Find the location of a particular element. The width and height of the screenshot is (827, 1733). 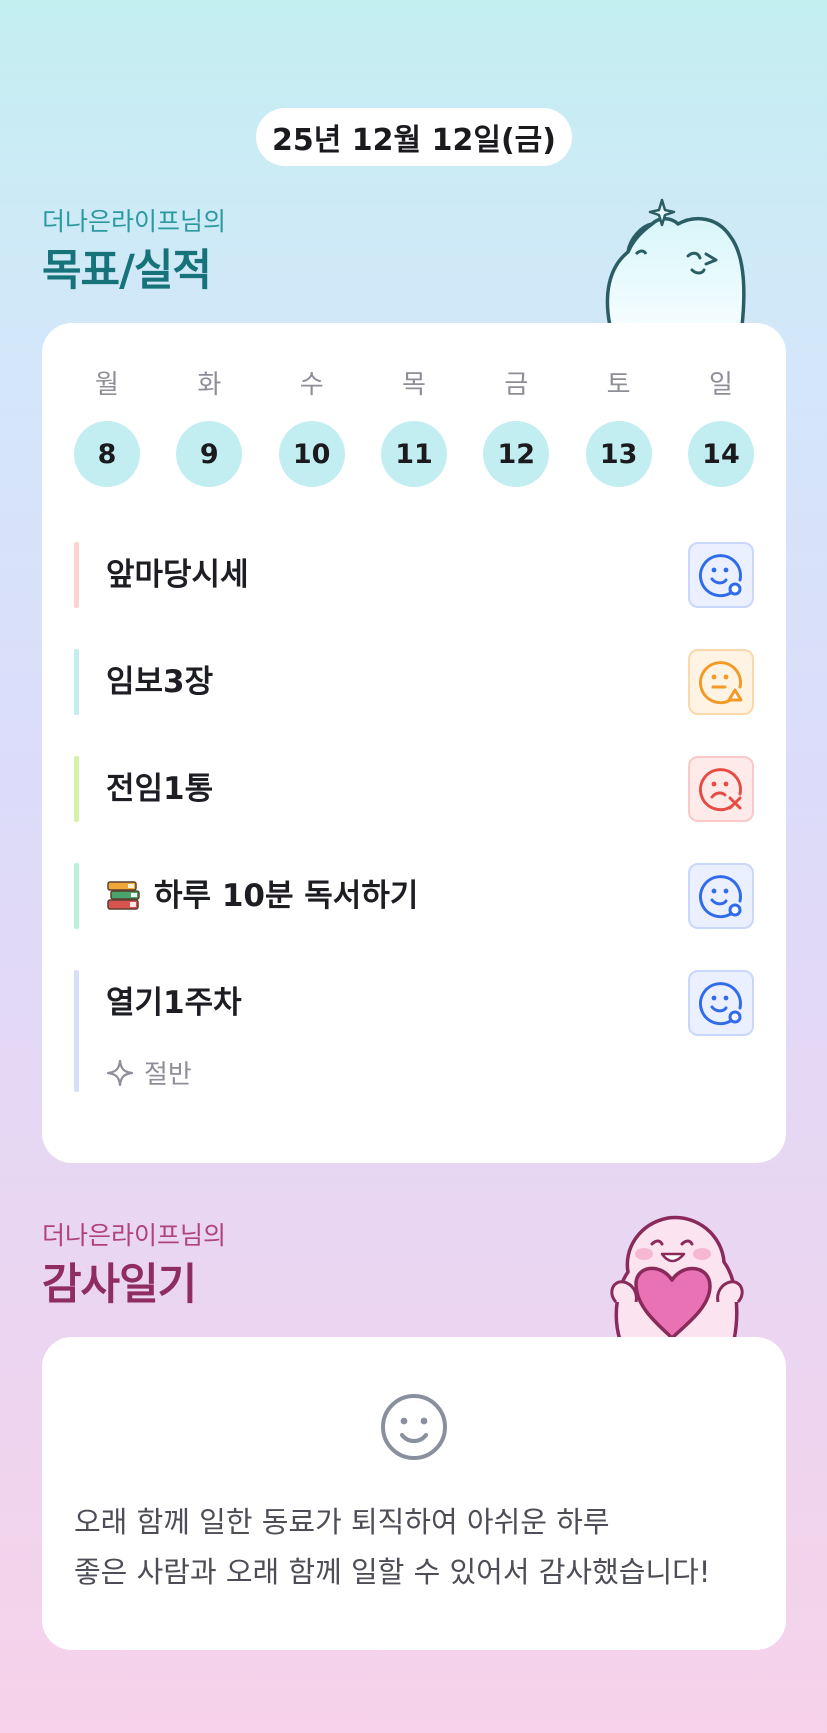

day-number: 11 is located at coordinates (413, 454).